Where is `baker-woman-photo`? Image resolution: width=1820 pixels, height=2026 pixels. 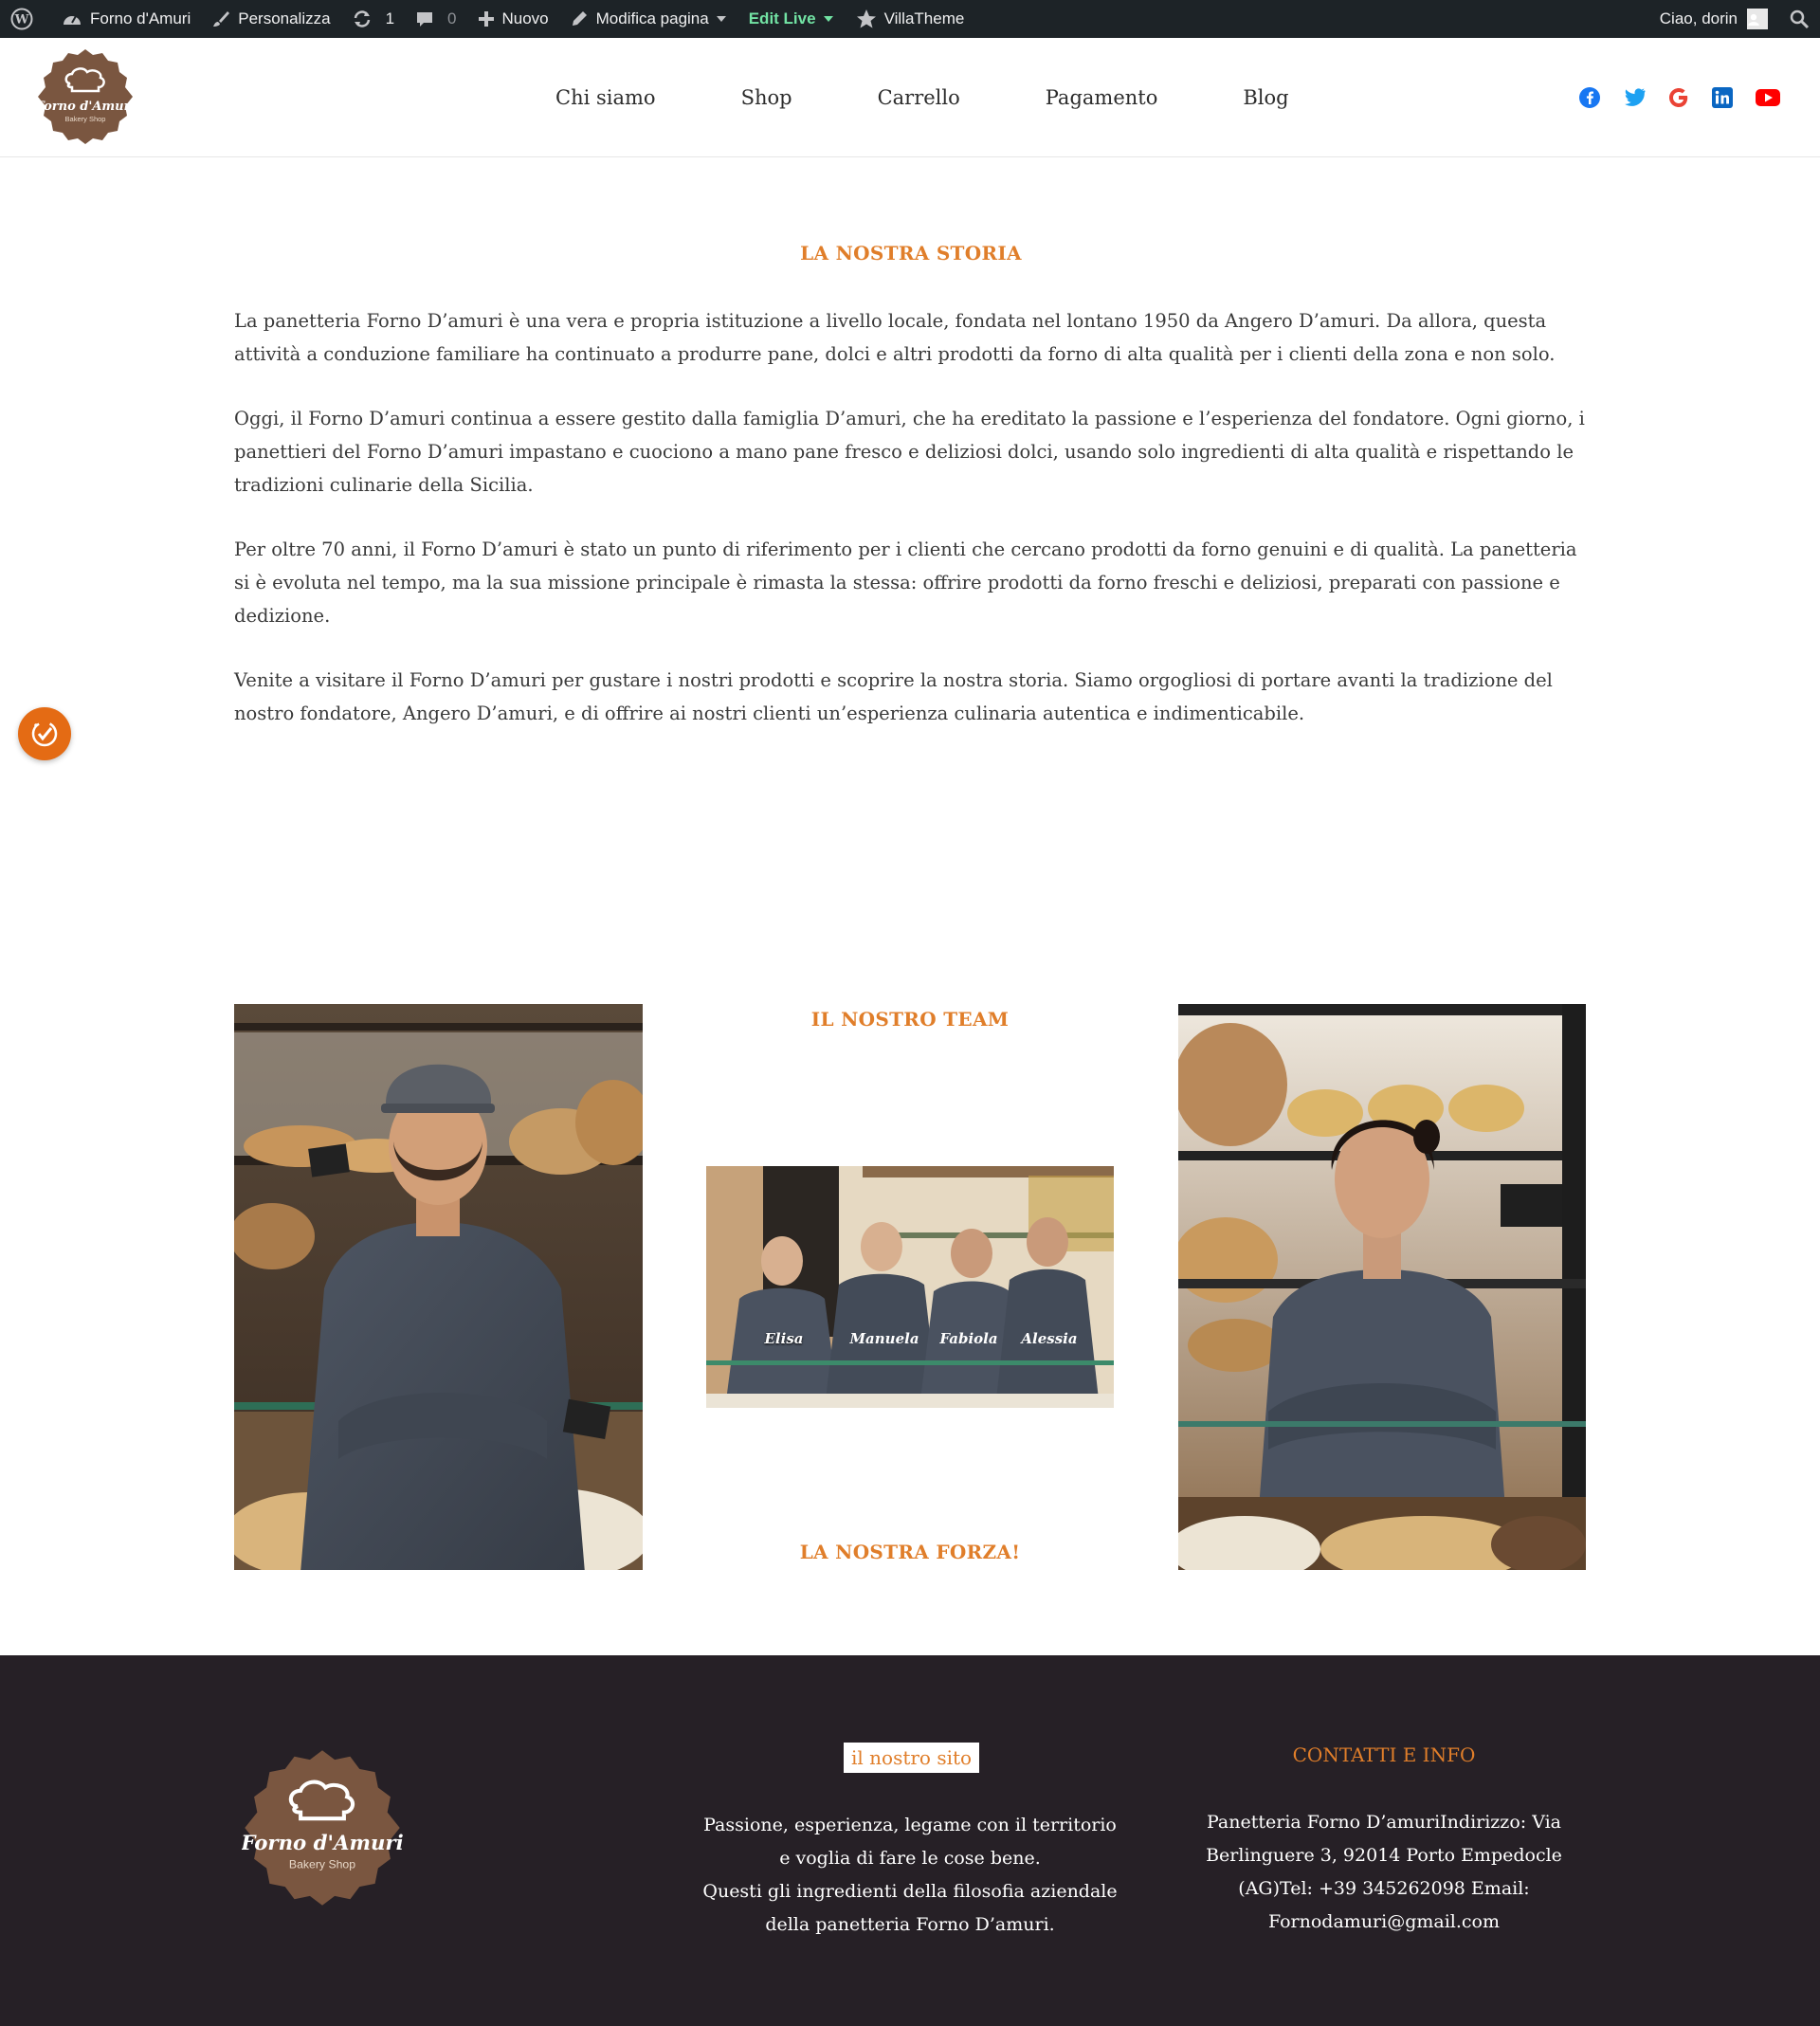
baker-woman-photo is located at coordinates (1382, 1287).